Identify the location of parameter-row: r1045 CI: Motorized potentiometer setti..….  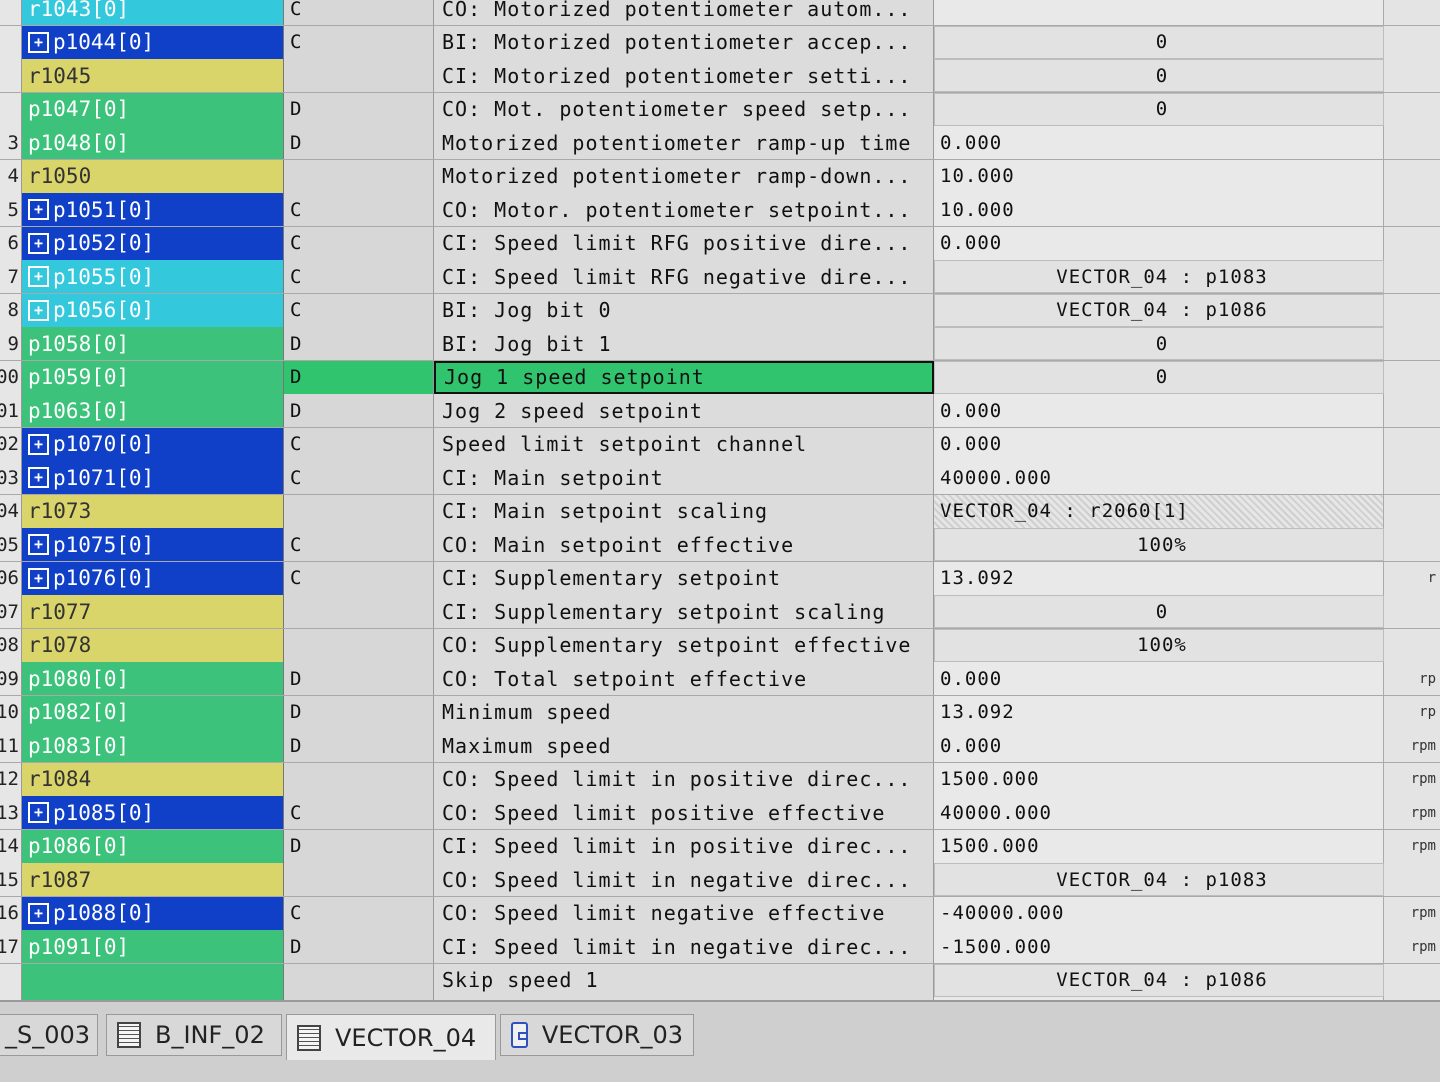
(720, 76).